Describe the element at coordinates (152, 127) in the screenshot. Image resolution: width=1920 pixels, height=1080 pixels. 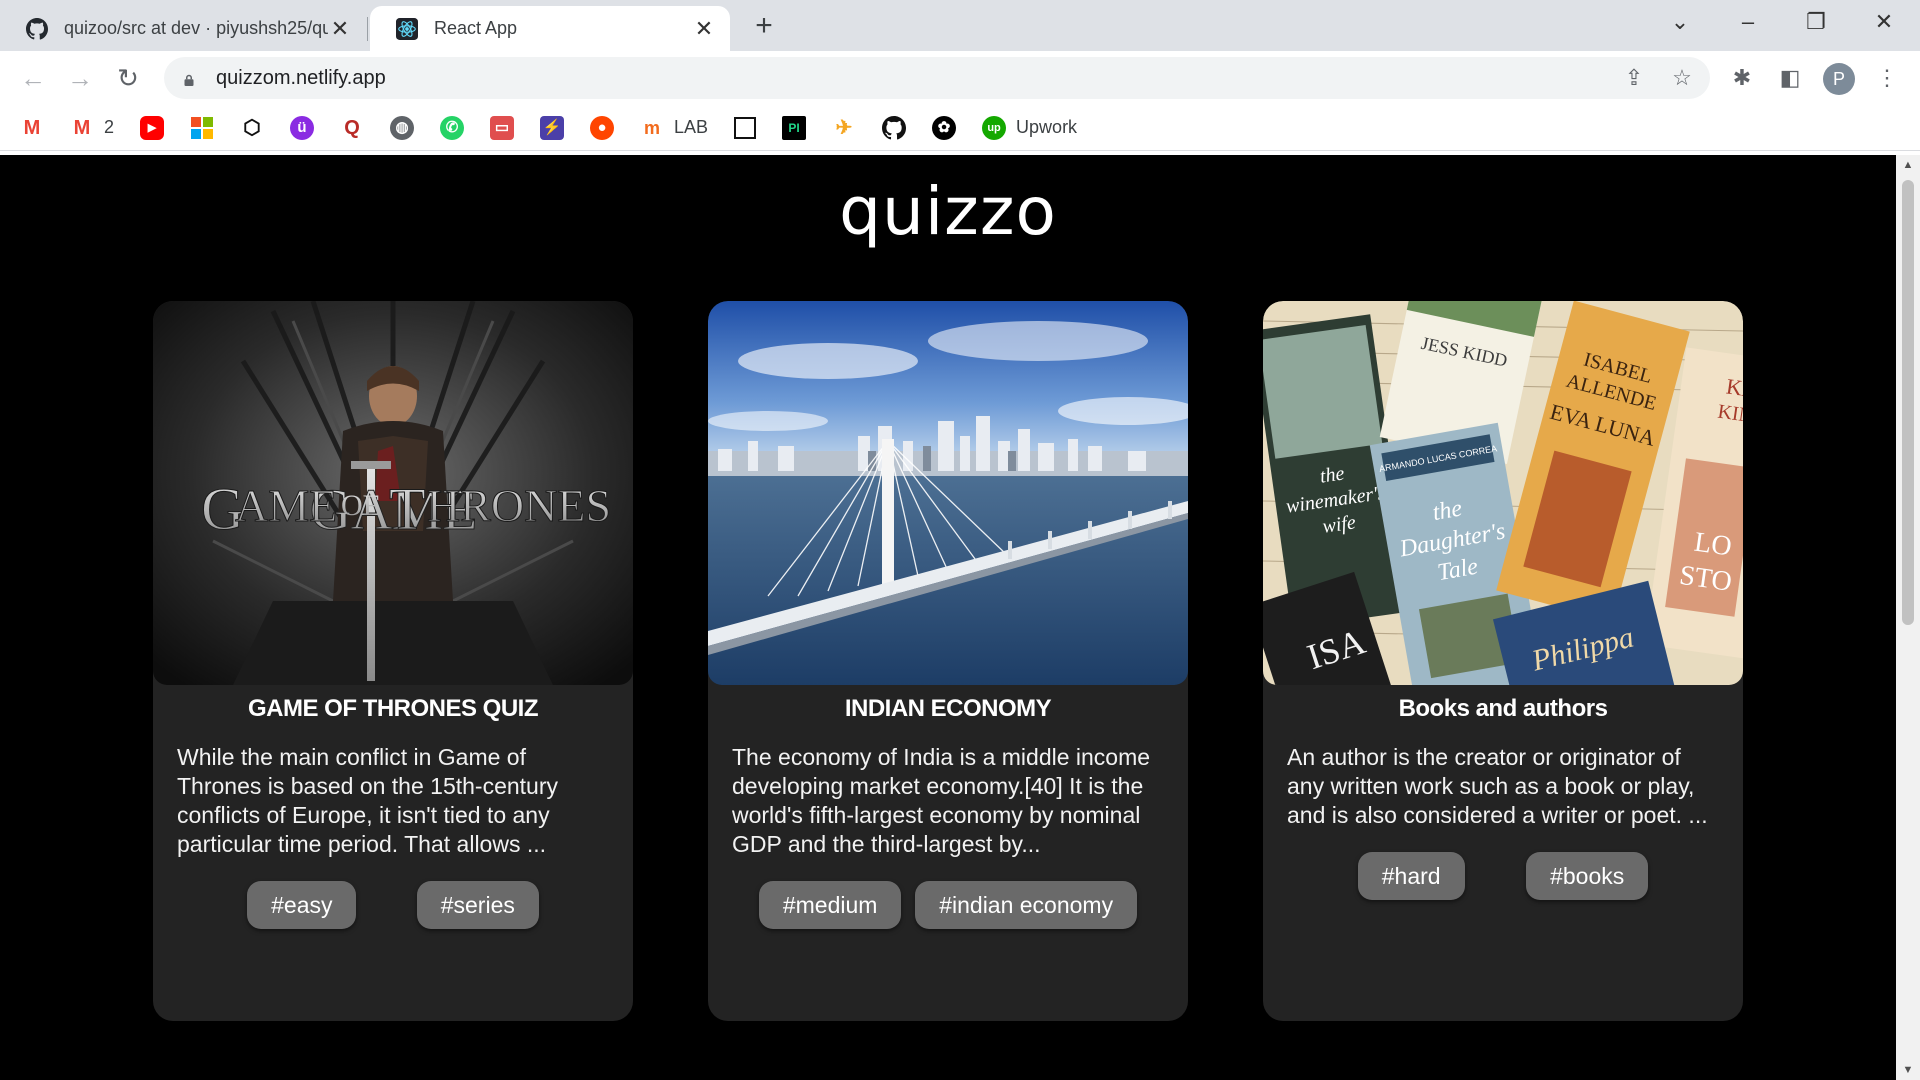
I see `bookmark-youtube: ▶` at that location.